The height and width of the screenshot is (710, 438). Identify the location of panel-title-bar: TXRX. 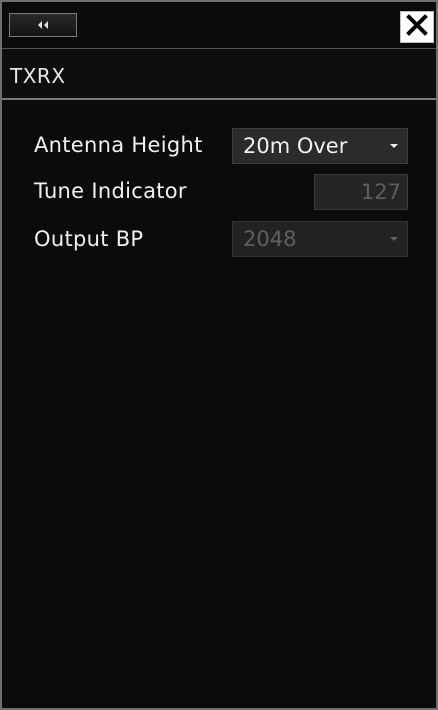
(219, 74).